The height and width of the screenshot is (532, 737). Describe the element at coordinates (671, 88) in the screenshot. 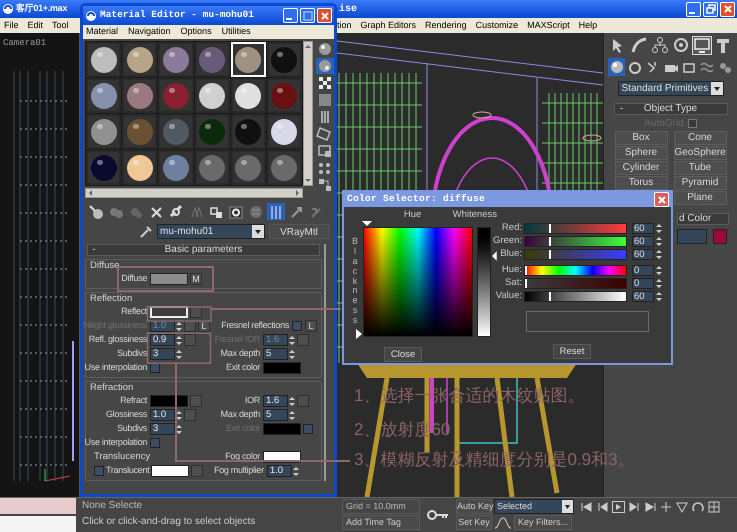

I see `category-dropdown: Standard Primitives` at that location.